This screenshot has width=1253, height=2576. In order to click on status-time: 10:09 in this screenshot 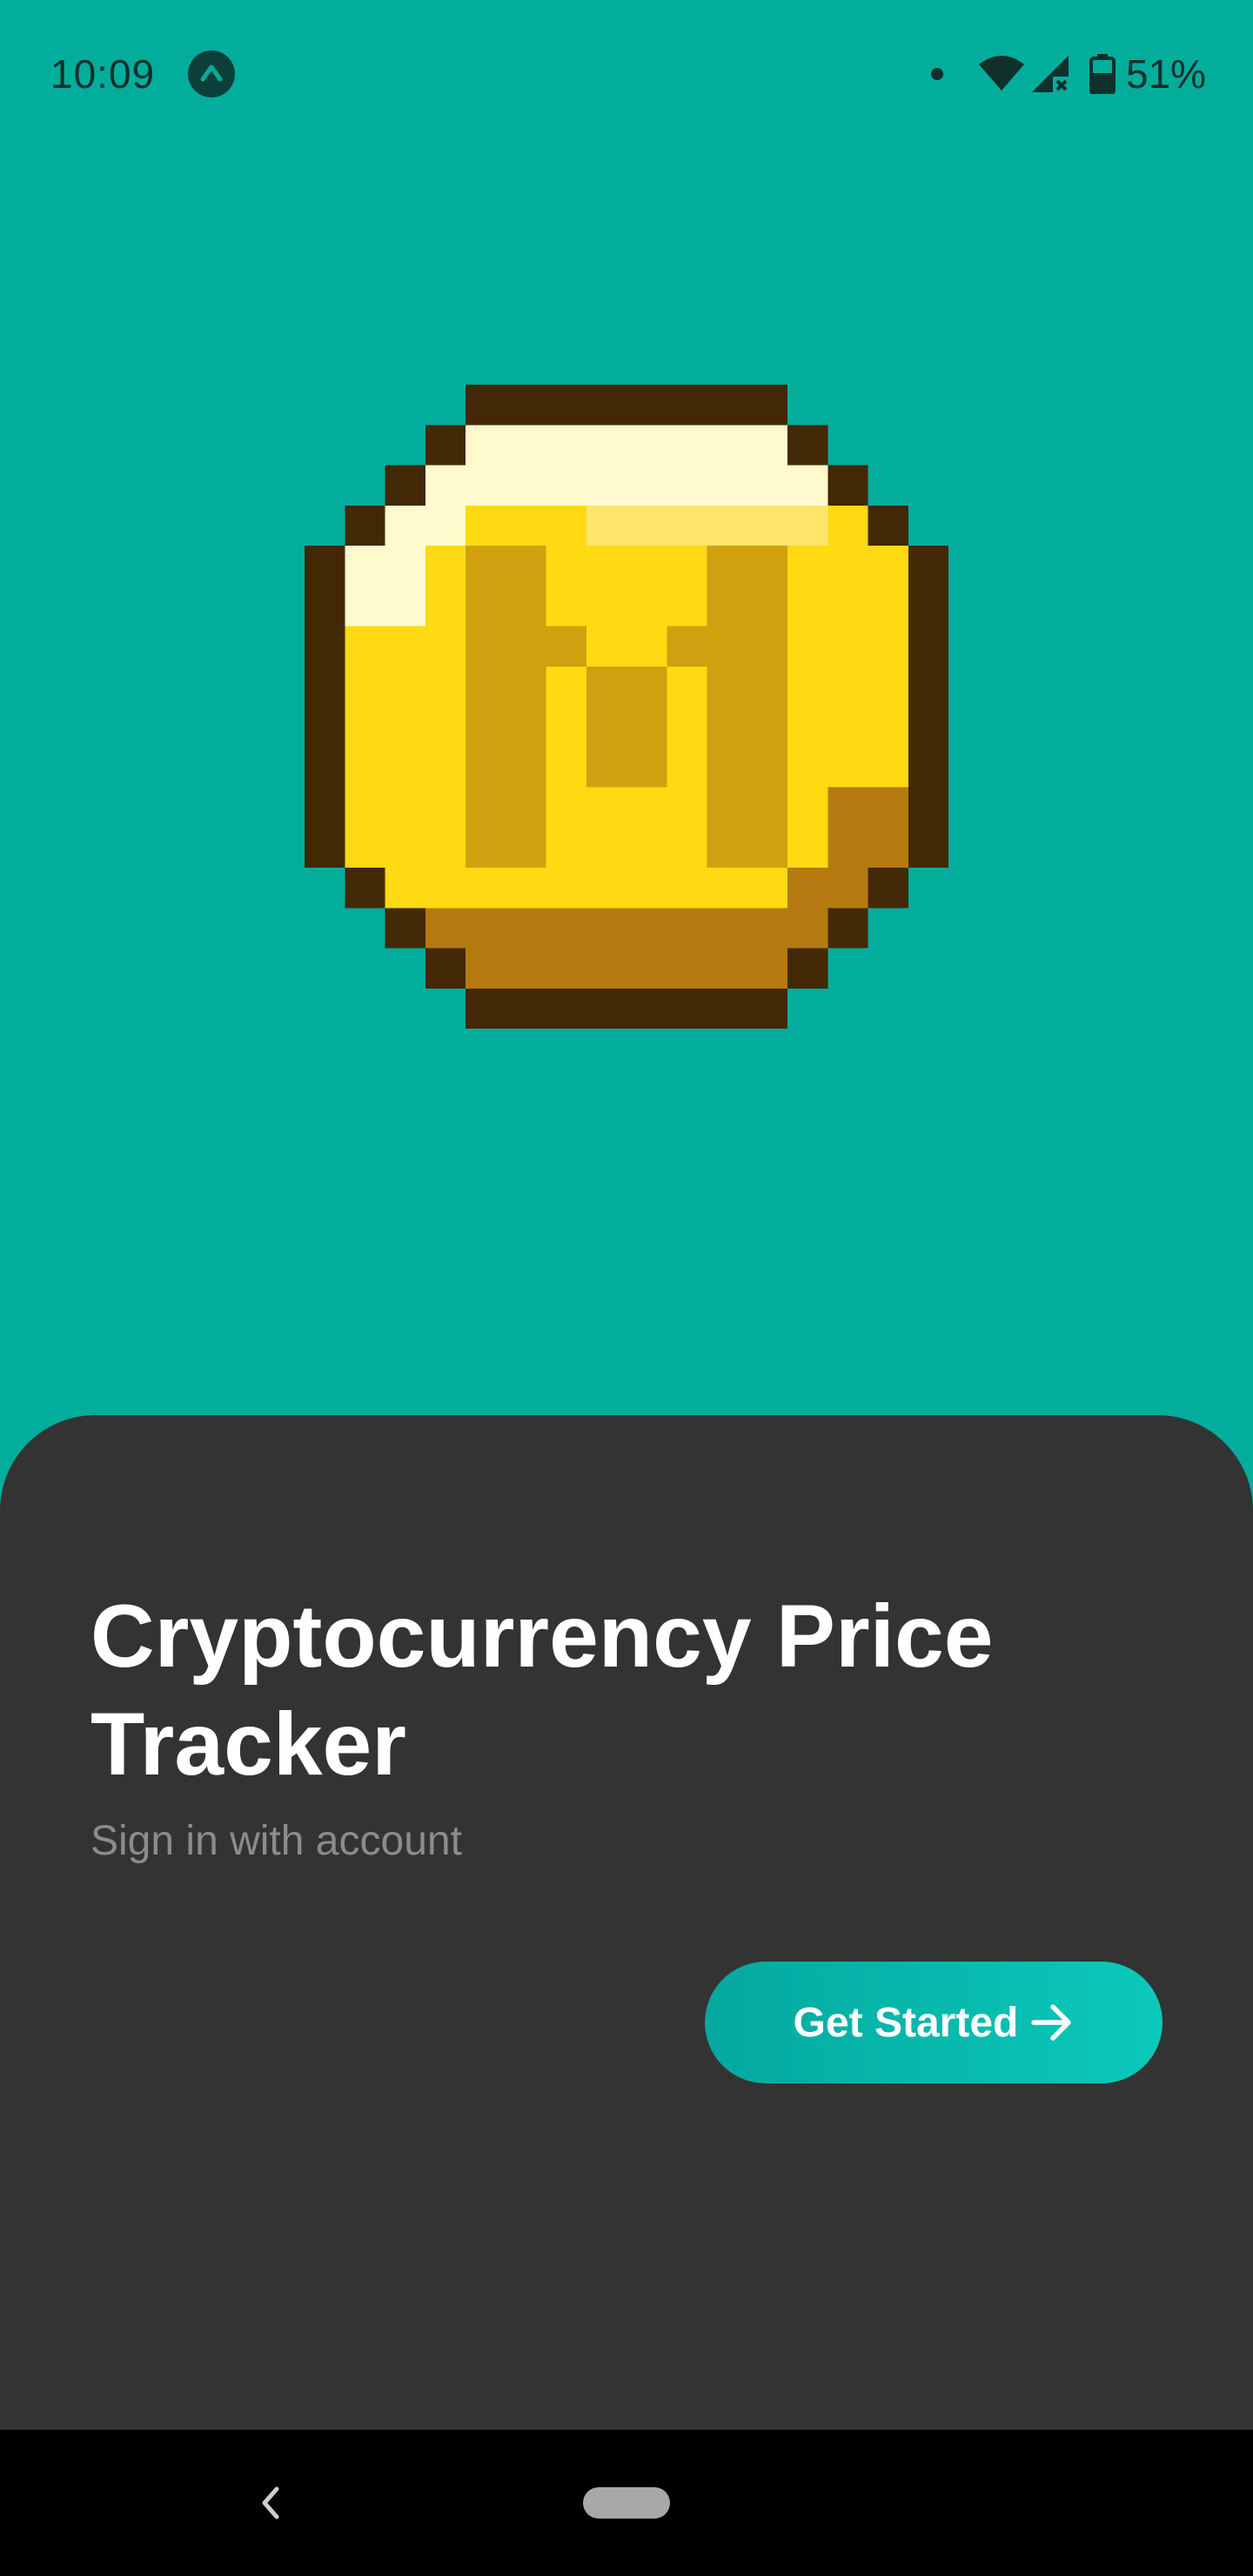, I will do `click(103, 74)`.